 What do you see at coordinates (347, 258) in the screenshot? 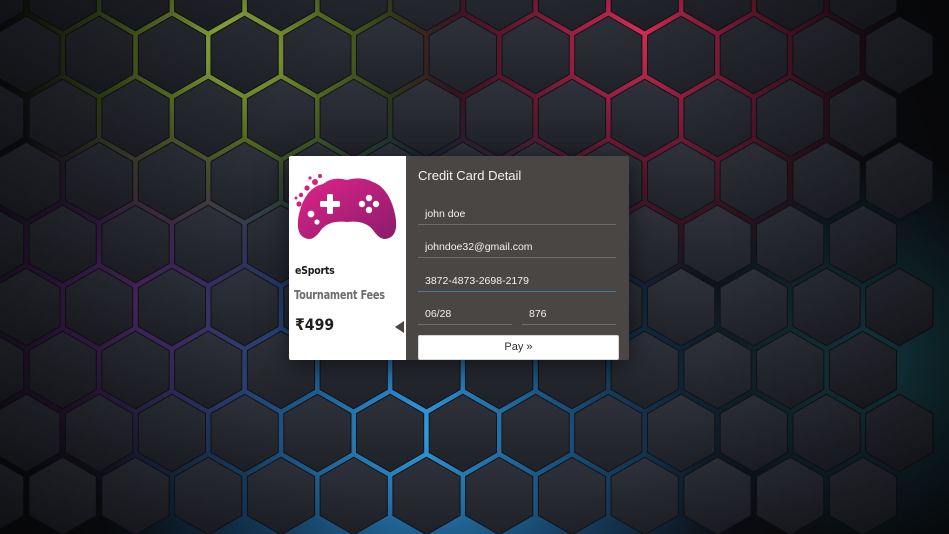
I see `product-panel: eSports Tournament Fees ₹499` at bounding box center [347, 258].